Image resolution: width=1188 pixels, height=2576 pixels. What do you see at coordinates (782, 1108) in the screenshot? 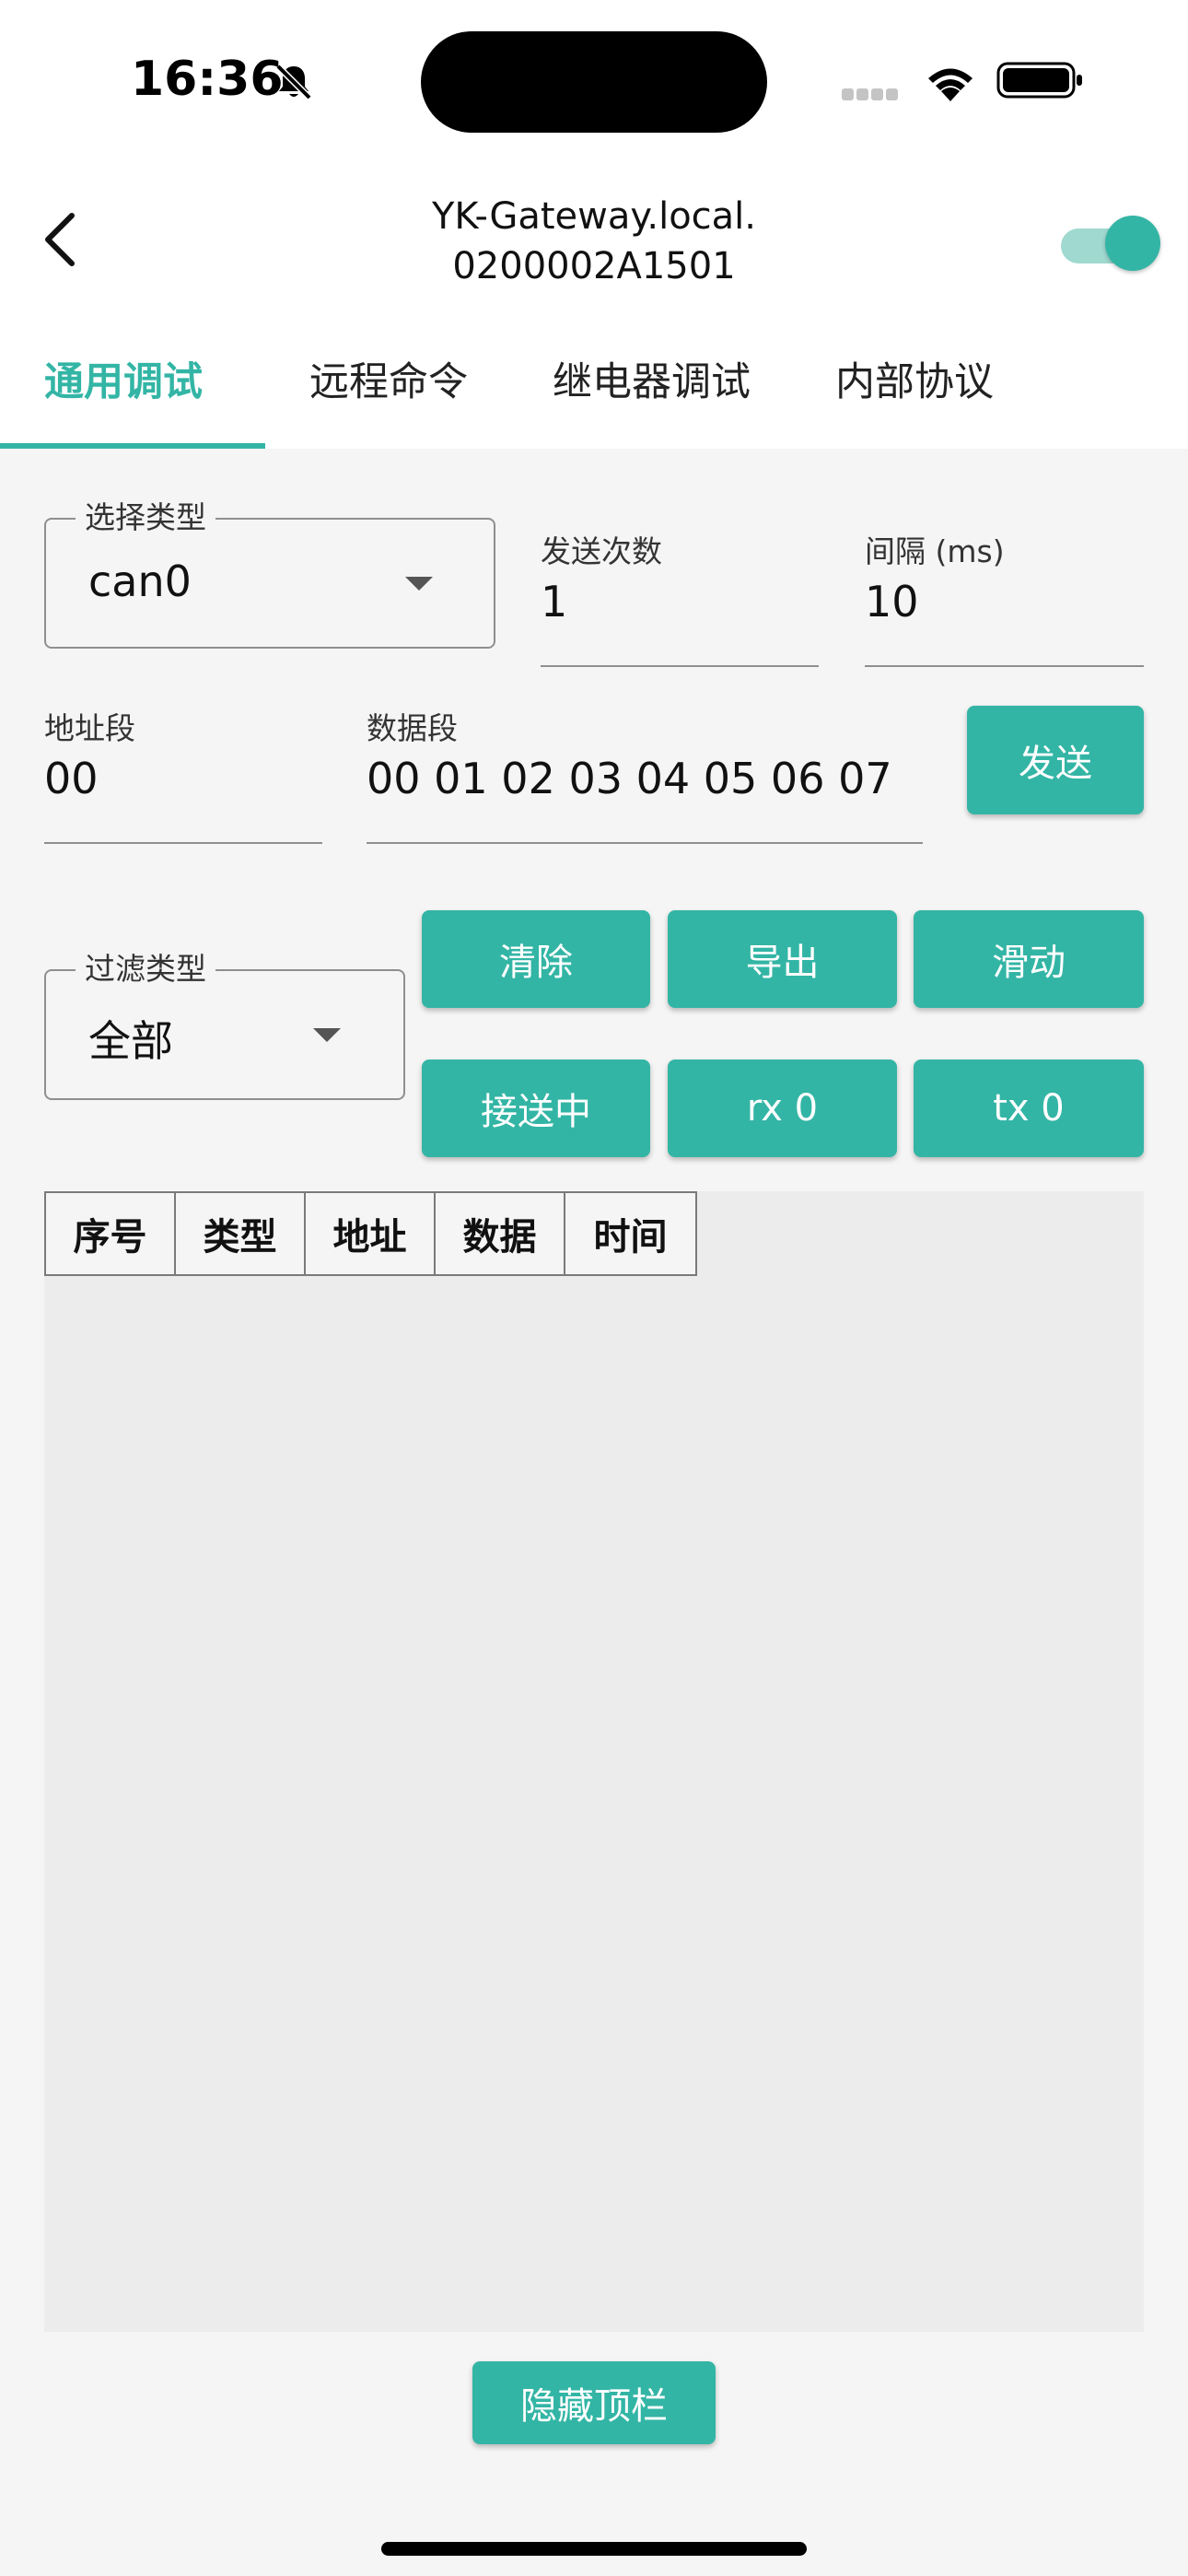
I see `rx-counter-button: rx 0` at bounding box center [782, 1108].